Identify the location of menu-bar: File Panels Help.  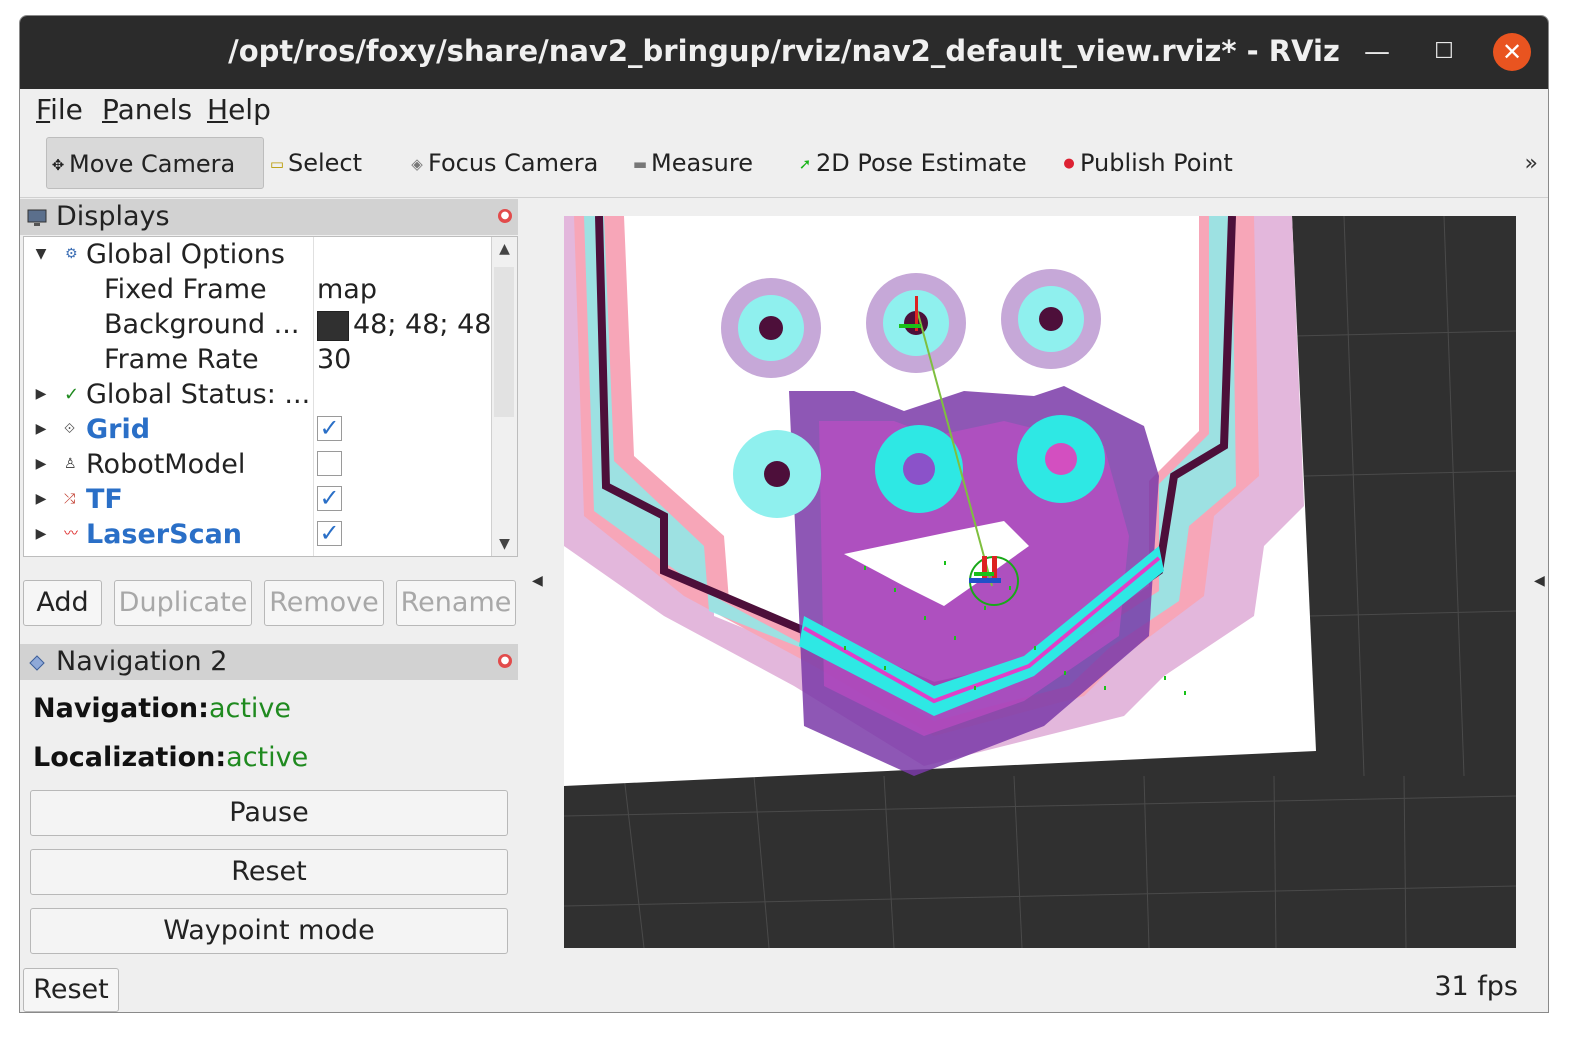
(784, 109).